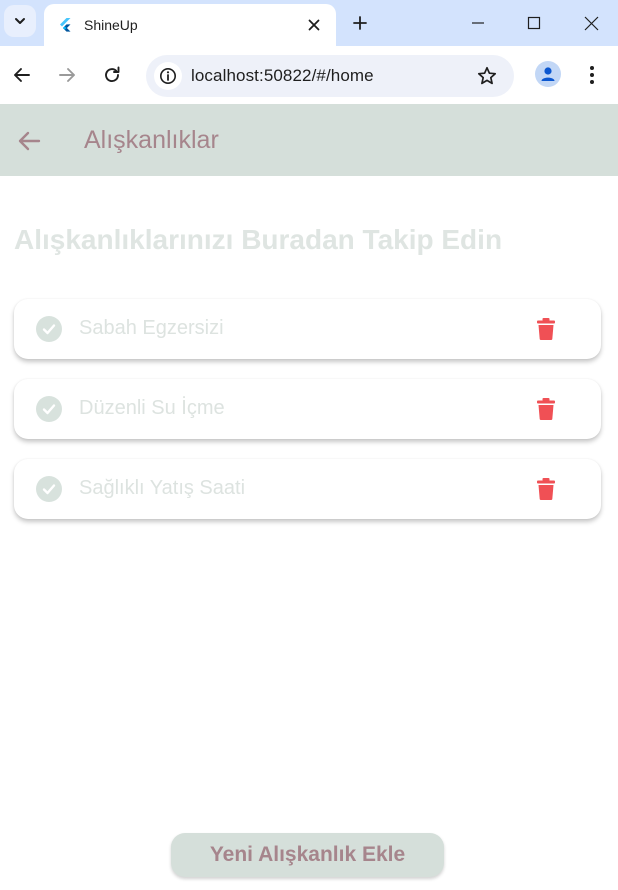 The width and height of the screenshot is (618, 890). I want to click on tab-close-button, so click(314, 25).